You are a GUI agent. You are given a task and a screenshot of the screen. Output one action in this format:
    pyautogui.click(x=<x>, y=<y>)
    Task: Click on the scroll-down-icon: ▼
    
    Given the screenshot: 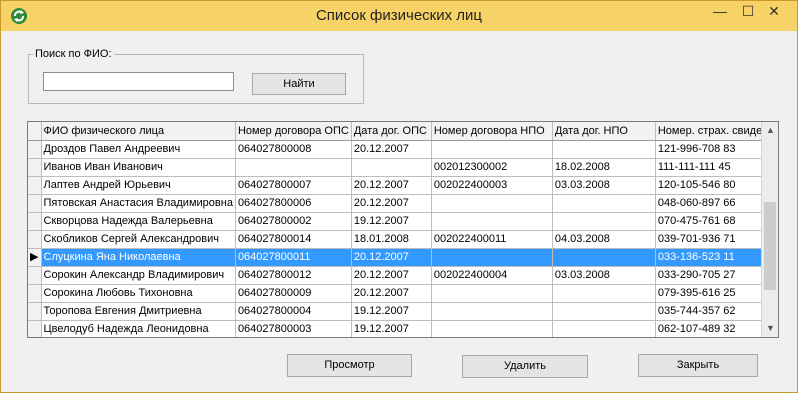 What is the action you would take?
    pyautogui.click(x=770, y=328)
    